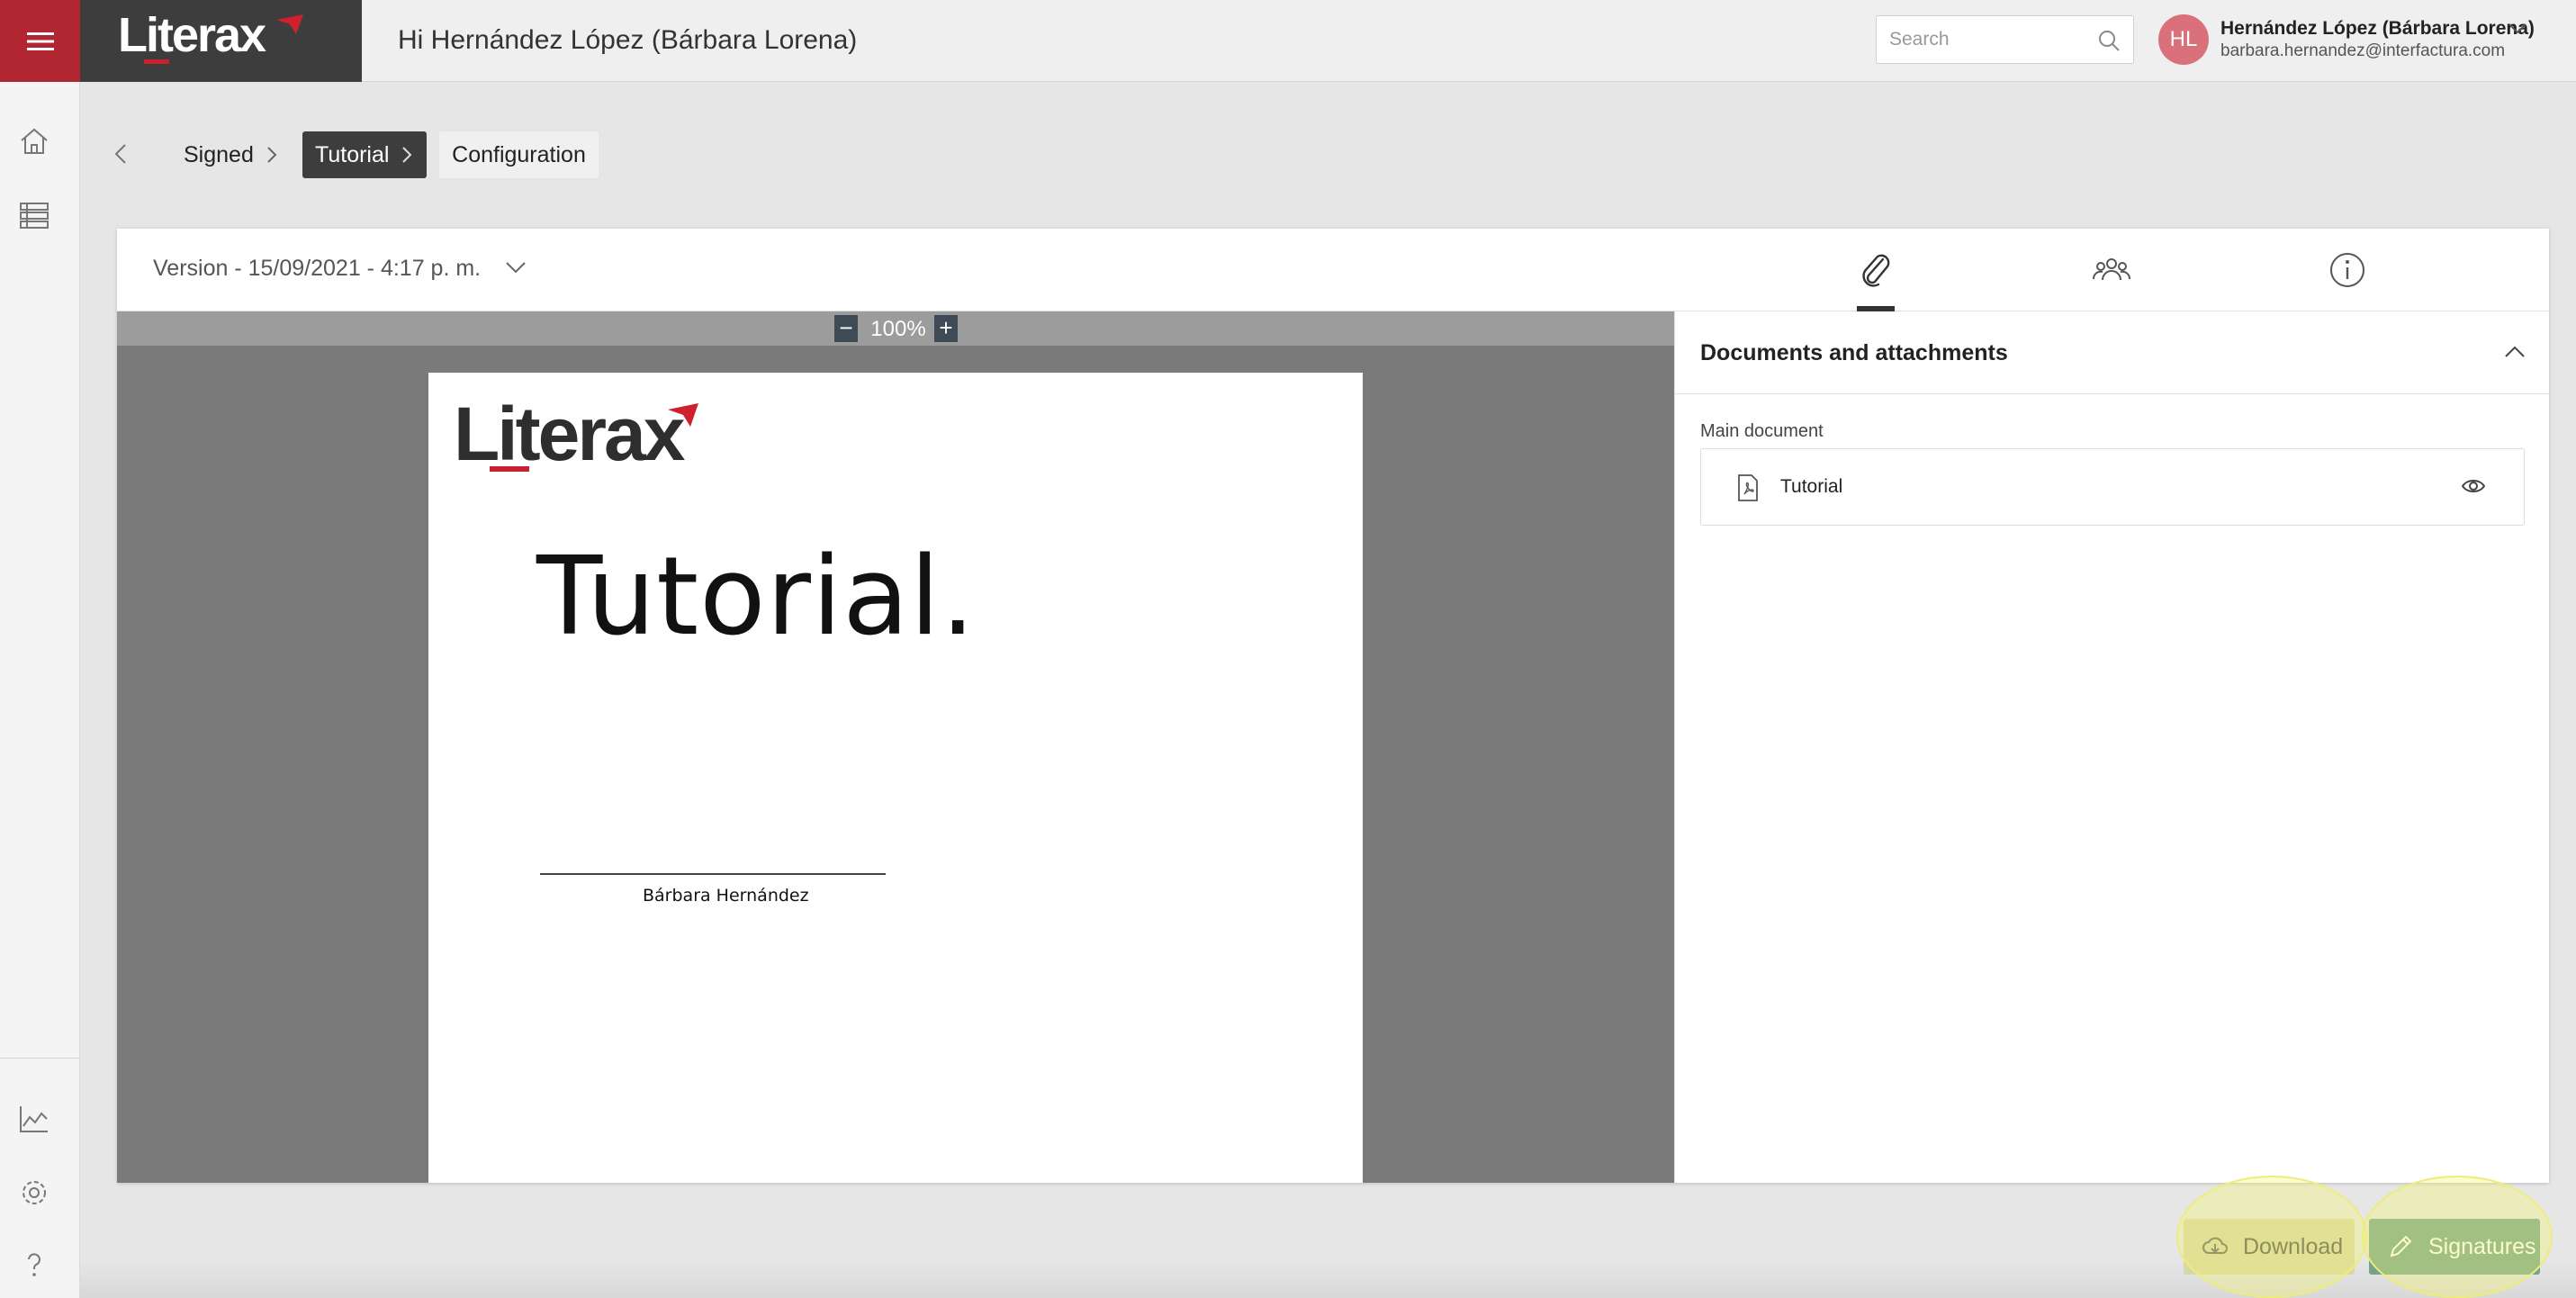  What do you see at coordinates (628, 40) in the screenshot?
I see `greeting-text: Hi Hernández López (Bárbara Lorena)` at bounding box center [628, 40].